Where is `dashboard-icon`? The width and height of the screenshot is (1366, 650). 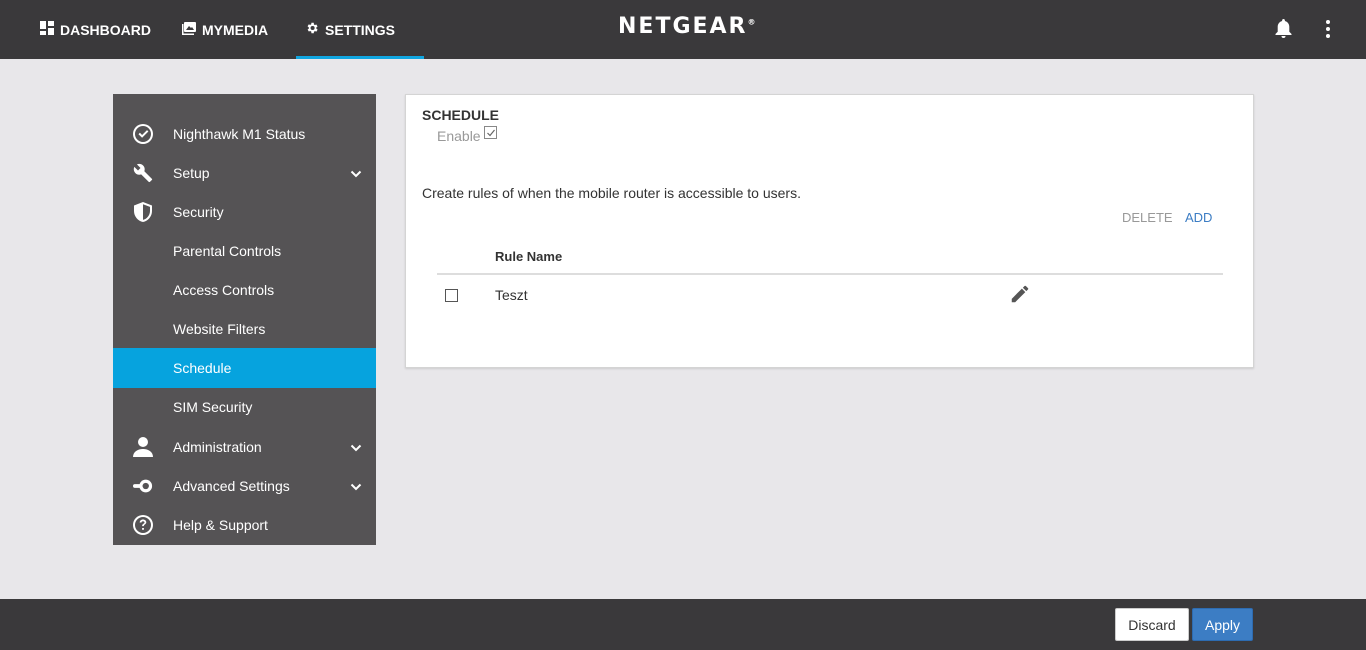 dashboard-icon is located at coordinates (47, 29).